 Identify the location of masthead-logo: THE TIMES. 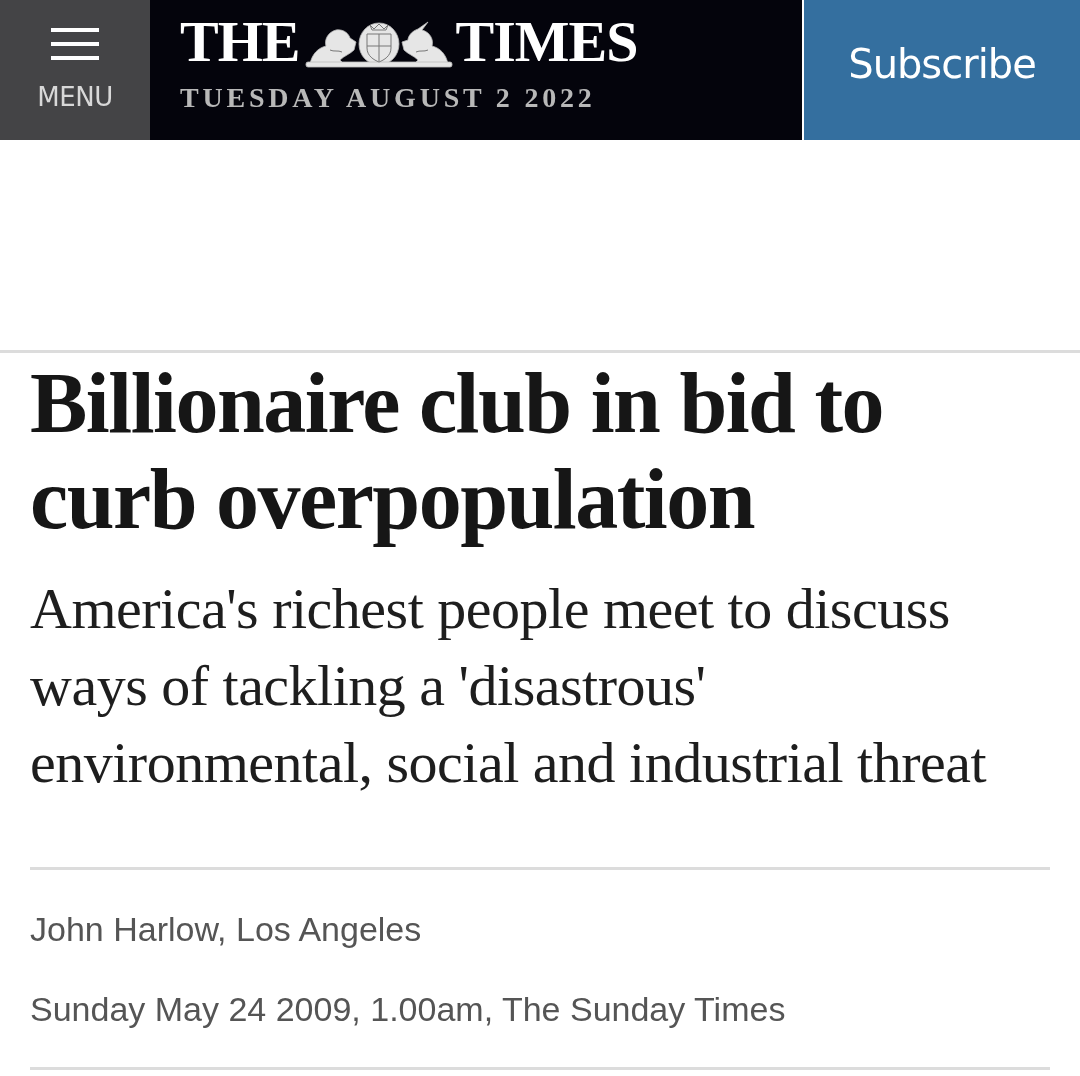
(409, 42).